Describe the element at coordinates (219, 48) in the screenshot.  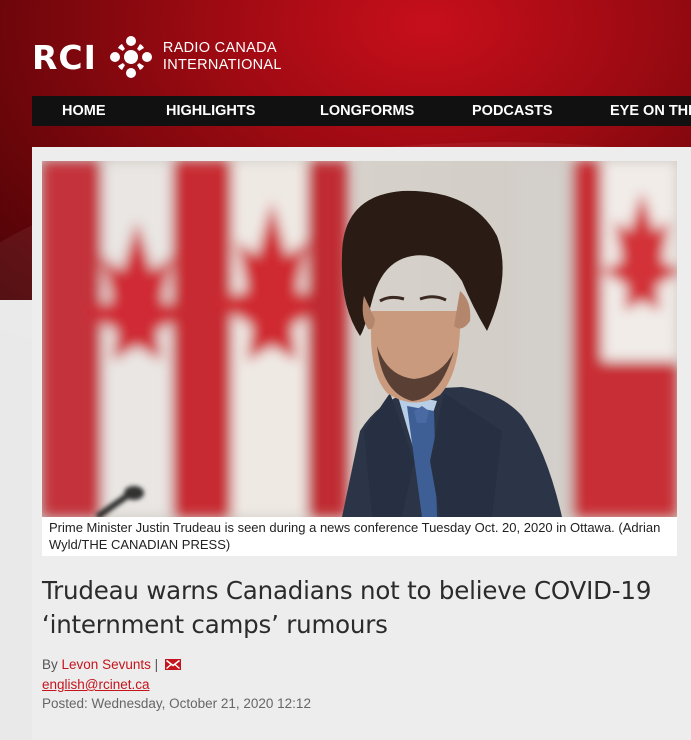
I see `logo-name-line1: RADIO CANADA` at that location.